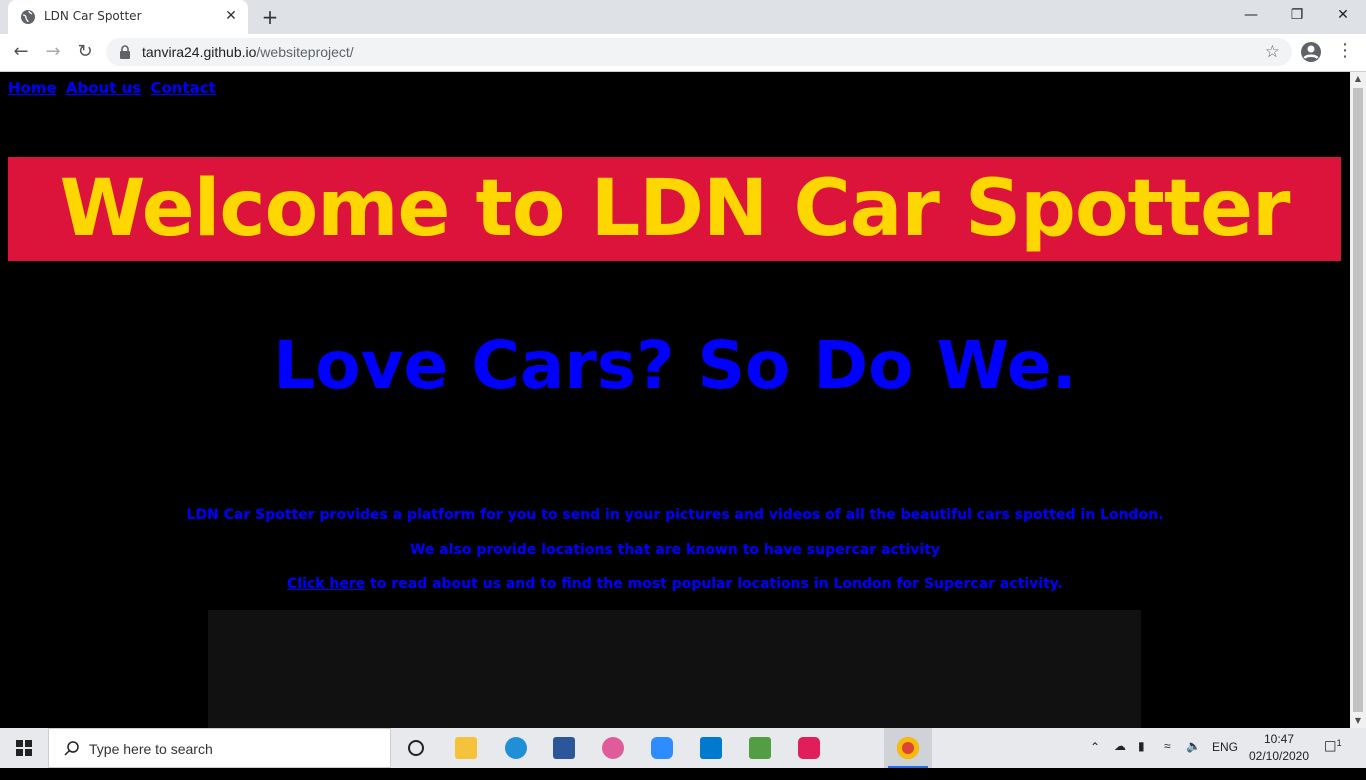 The height and width of the screenshot is (780, 1366). What do you see at coordinates (32, 88) in the screenshot?
I see `nav-home-link: Home` at bounding box center [32, 88].